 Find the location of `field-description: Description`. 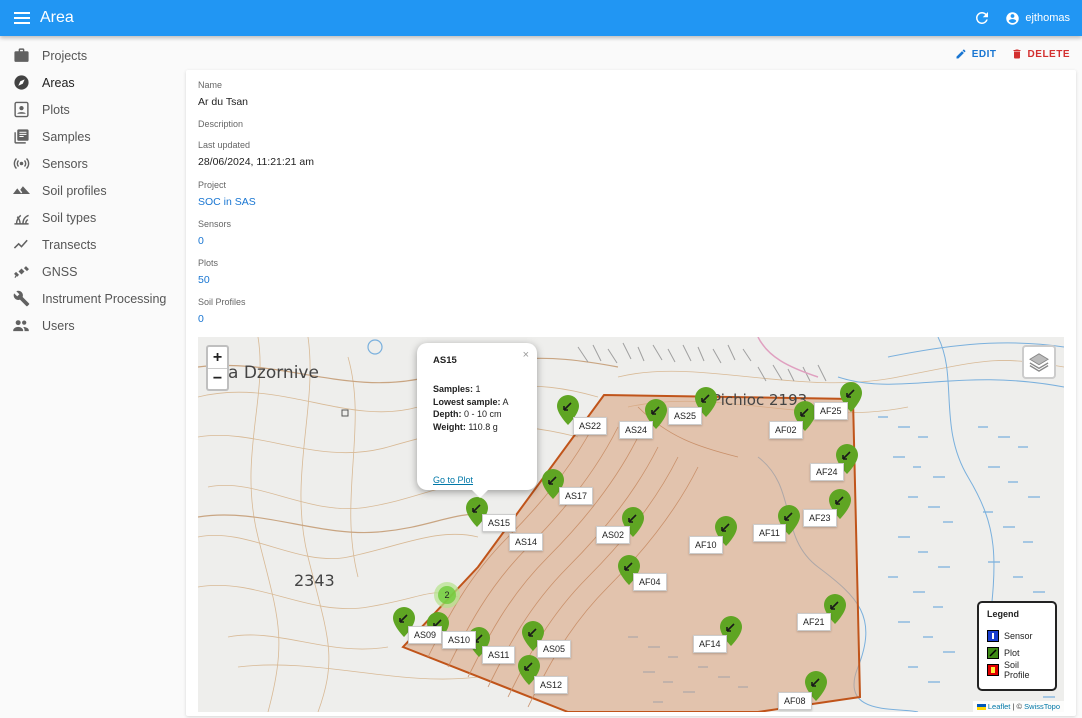

field-description: Description is located at coordinates (220, 127).